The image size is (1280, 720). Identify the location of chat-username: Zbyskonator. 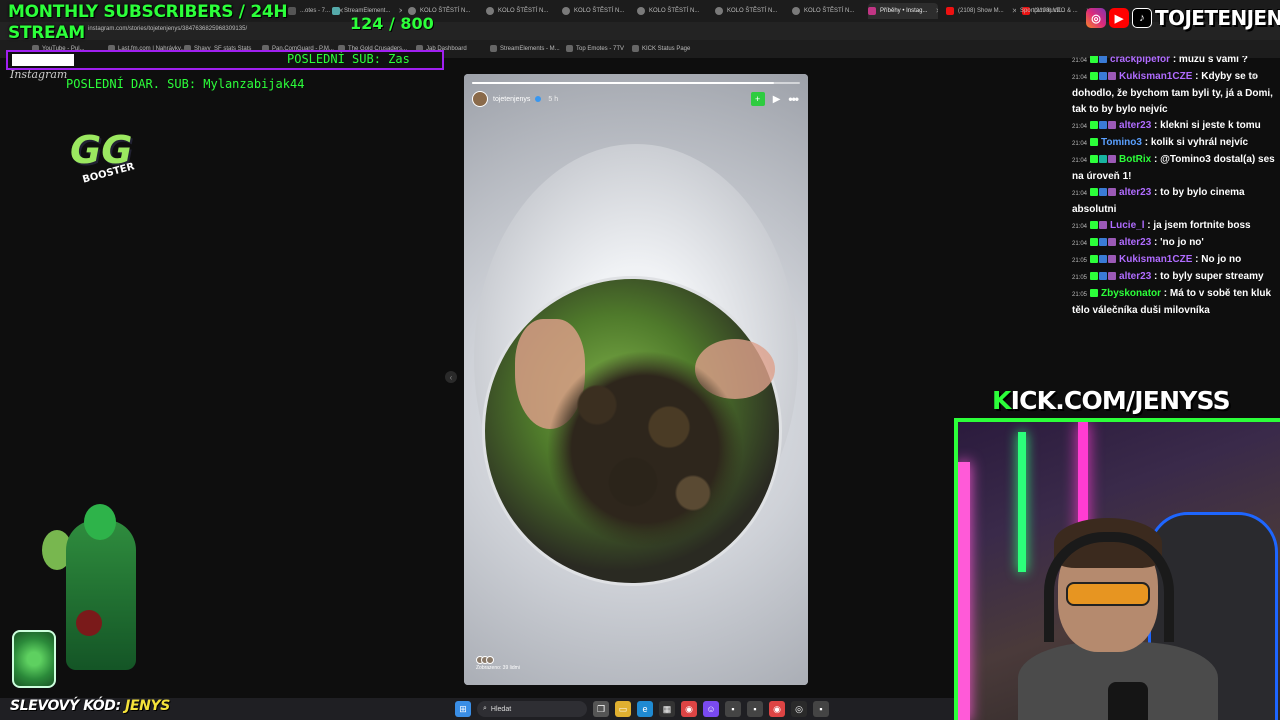
(1131, 293).